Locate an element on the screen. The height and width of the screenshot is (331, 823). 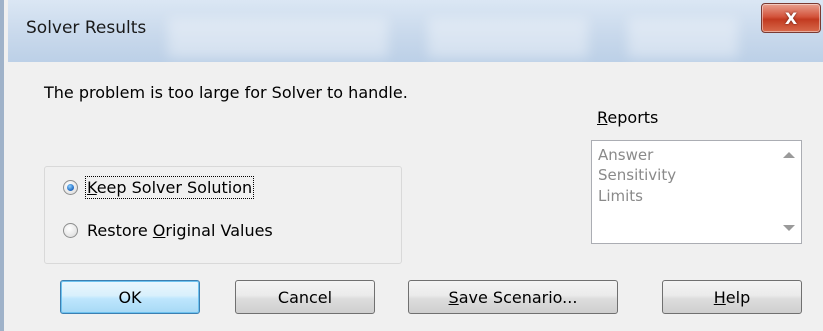
radio-unselected-icon is located at coordinates (70, 230).